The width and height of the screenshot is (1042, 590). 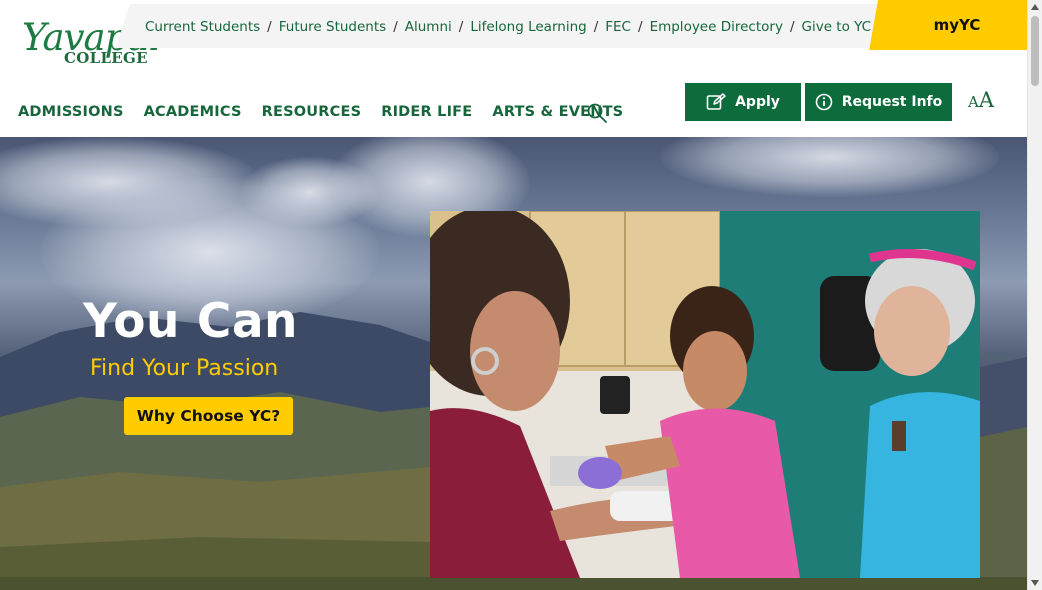 What do you see at coordinates (332, 27) in the screenshot?
I see `utility-link-future-students: Future Students` at bounding box center [332, 27].